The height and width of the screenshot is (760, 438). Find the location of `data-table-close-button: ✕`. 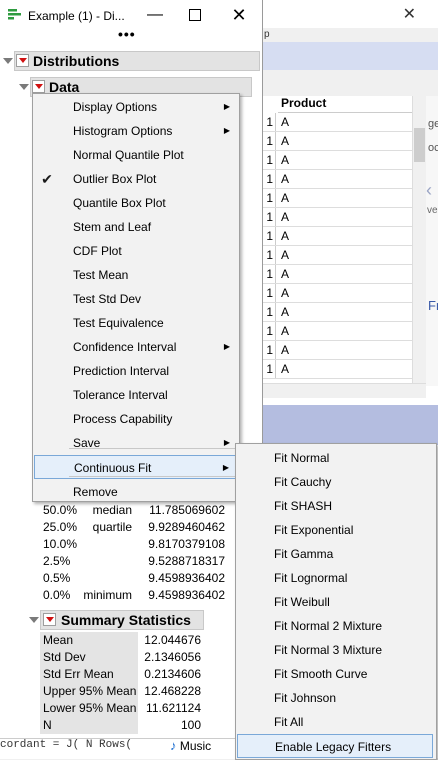

data-table-close-button: ✕ is located at coordinates (409, 14).